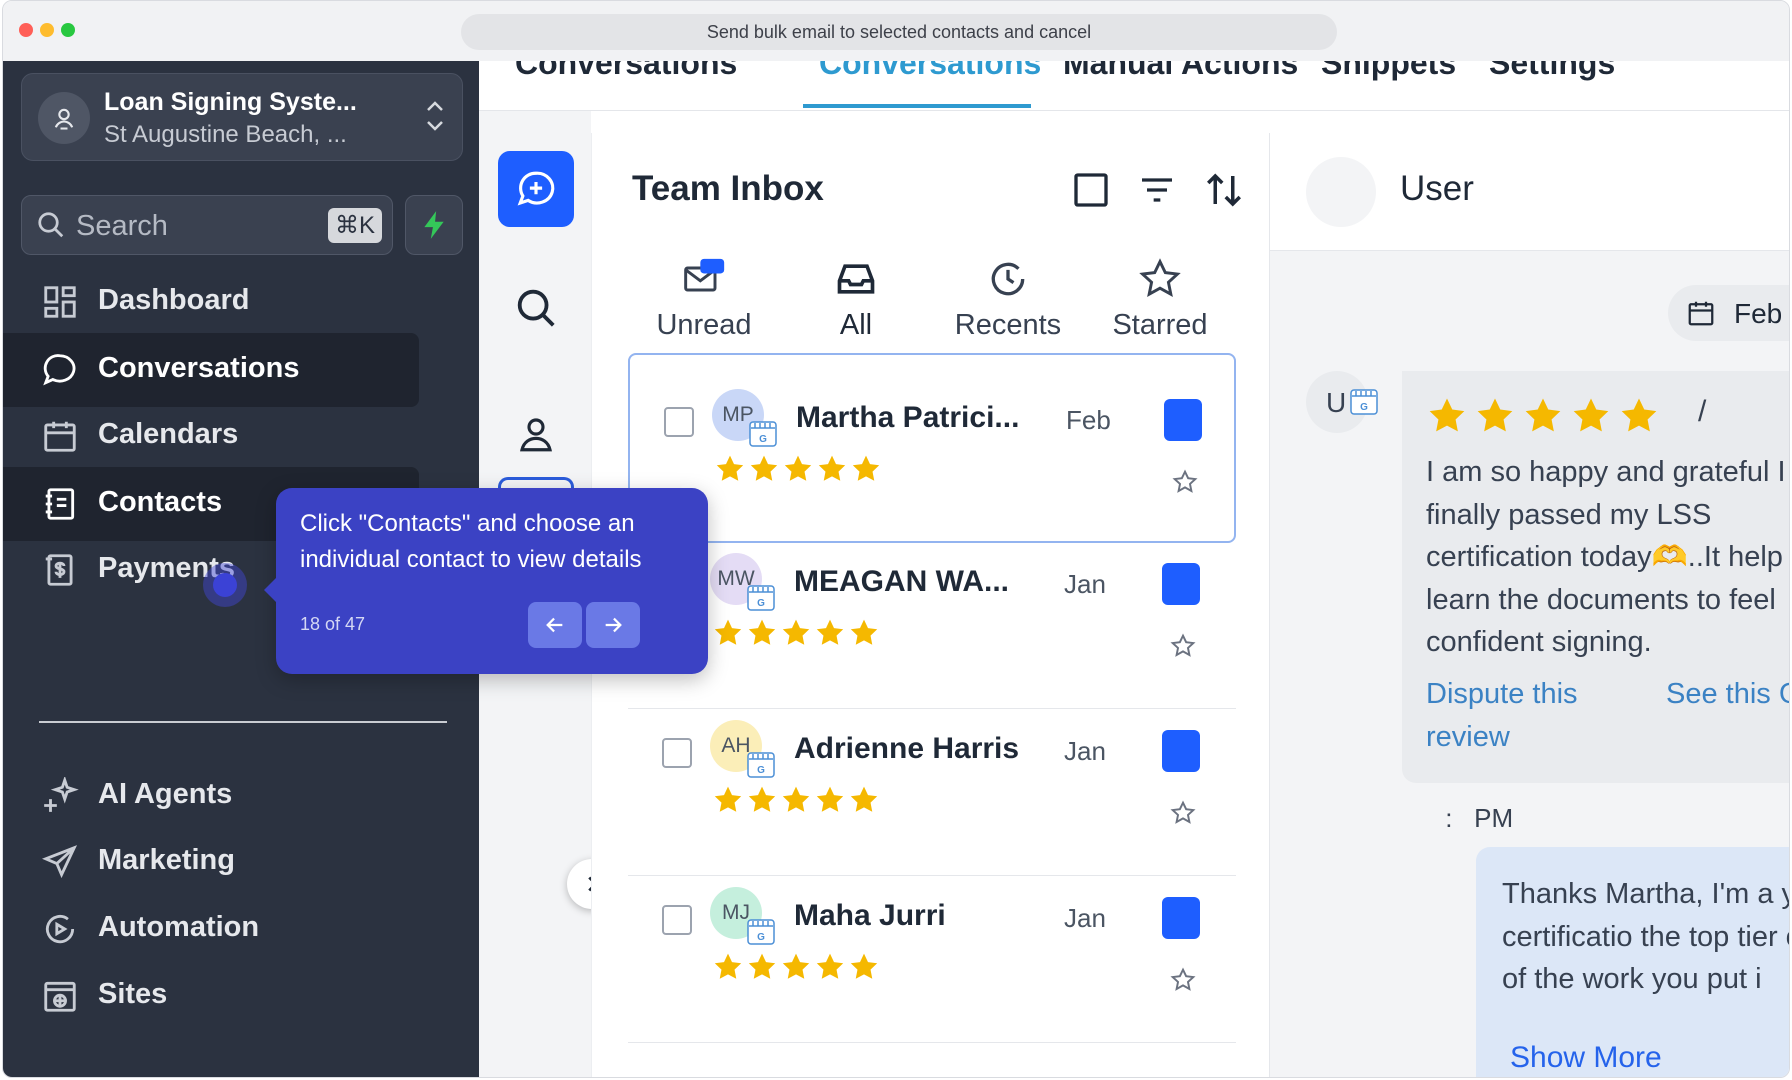  I want to click on tab-conversations: Conversations, so click(930, 71).